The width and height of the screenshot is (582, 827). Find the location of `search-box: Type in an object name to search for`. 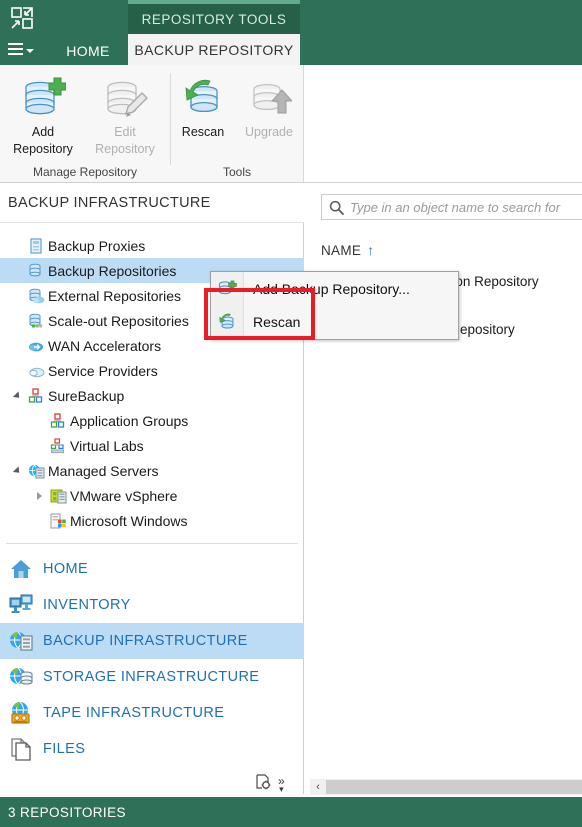

search-box: Type in an object name to search for is located at coordinates (451, 207).